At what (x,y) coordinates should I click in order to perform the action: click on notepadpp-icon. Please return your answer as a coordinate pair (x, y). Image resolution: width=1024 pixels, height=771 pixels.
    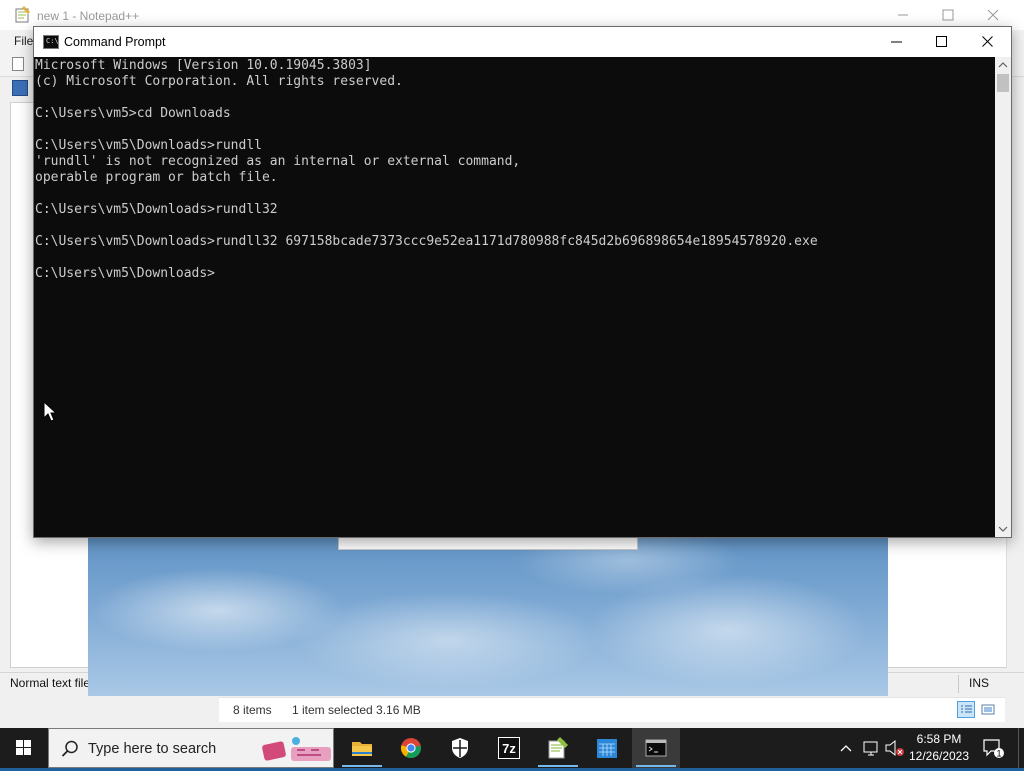
    Looking at the image, I should click on (558, 748).